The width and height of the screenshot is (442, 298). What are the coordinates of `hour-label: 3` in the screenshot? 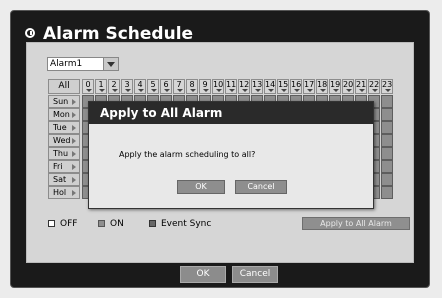 It's located at (127, 84).